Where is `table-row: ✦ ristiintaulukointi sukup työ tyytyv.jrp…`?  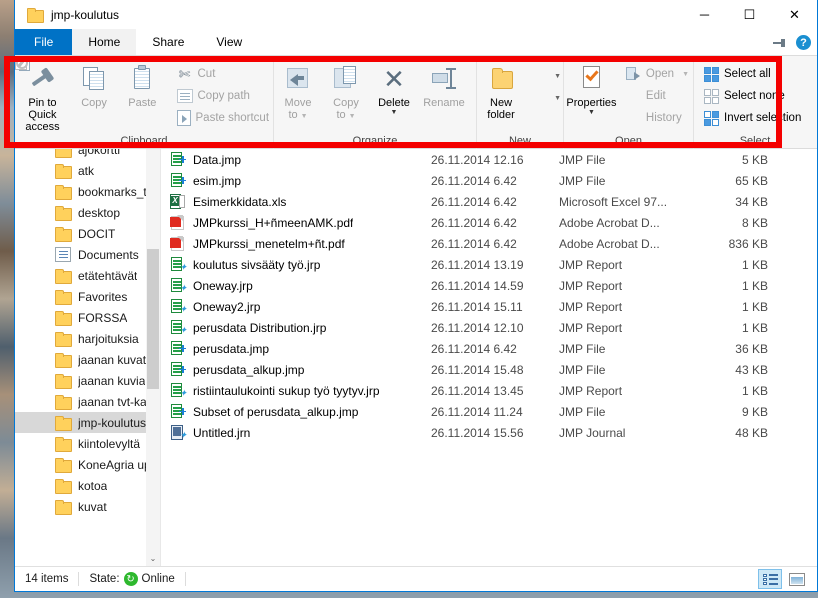 table-row: ✦ ristiintaulukointi sukup työ tyytyv.jrp… is located at coordinates (489, 390).